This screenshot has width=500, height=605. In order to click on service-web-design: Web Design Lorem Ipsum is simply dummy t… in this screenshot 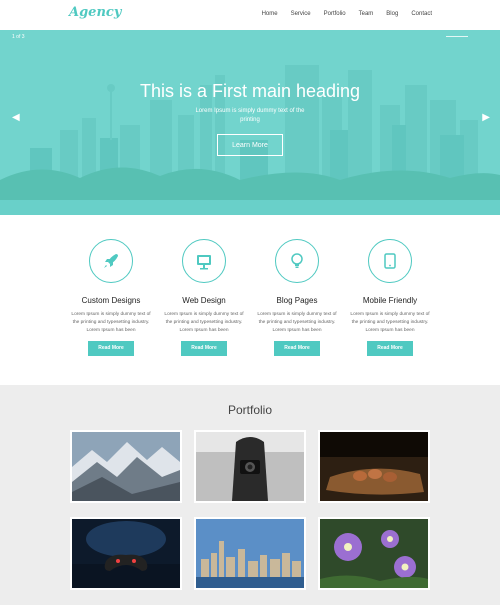, I will do `click(204, 297)`.